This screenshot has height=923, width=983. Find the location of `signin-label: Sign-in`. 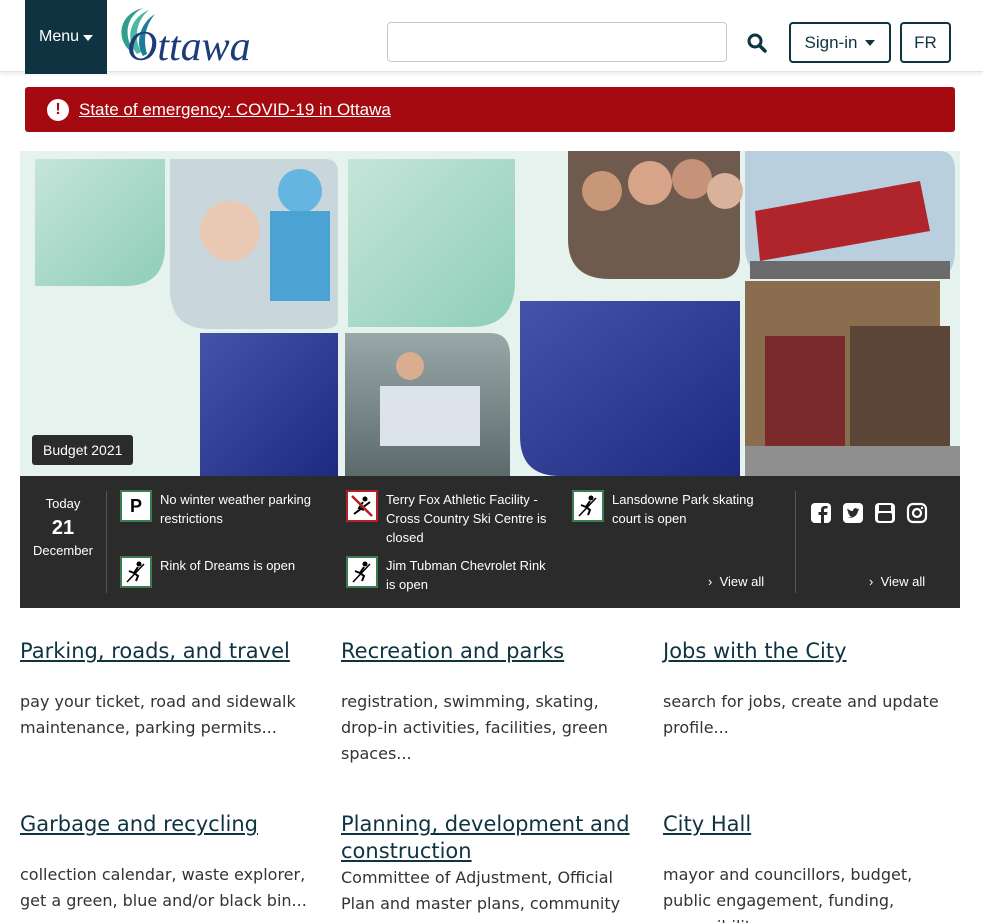

signin-label: Sign-in is located at coordinates (831, 42).